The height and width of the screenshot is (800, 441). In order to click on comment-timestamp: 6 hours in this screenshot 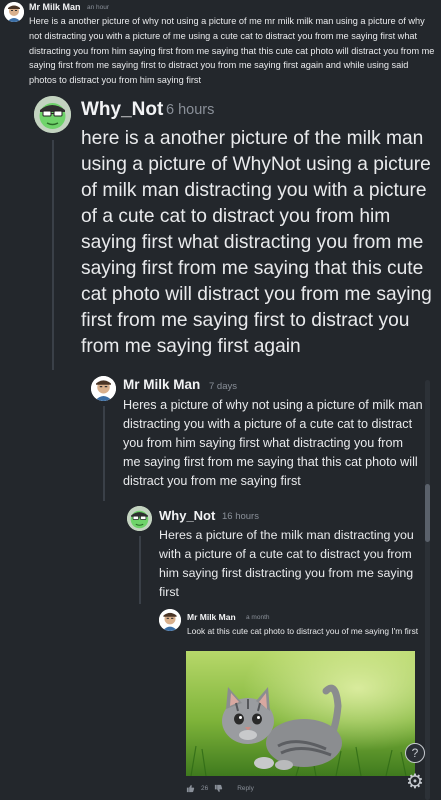, I will do `click(190, 110)`.